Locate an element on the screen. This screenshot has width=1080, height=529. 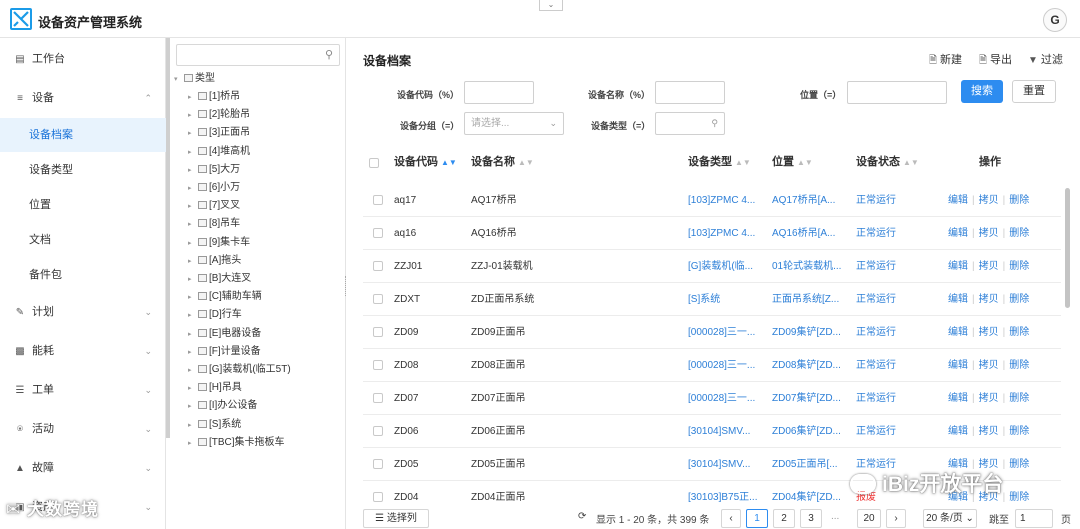
tree-node: ▸ [H]吊具 is located at coordinates (215, 388).